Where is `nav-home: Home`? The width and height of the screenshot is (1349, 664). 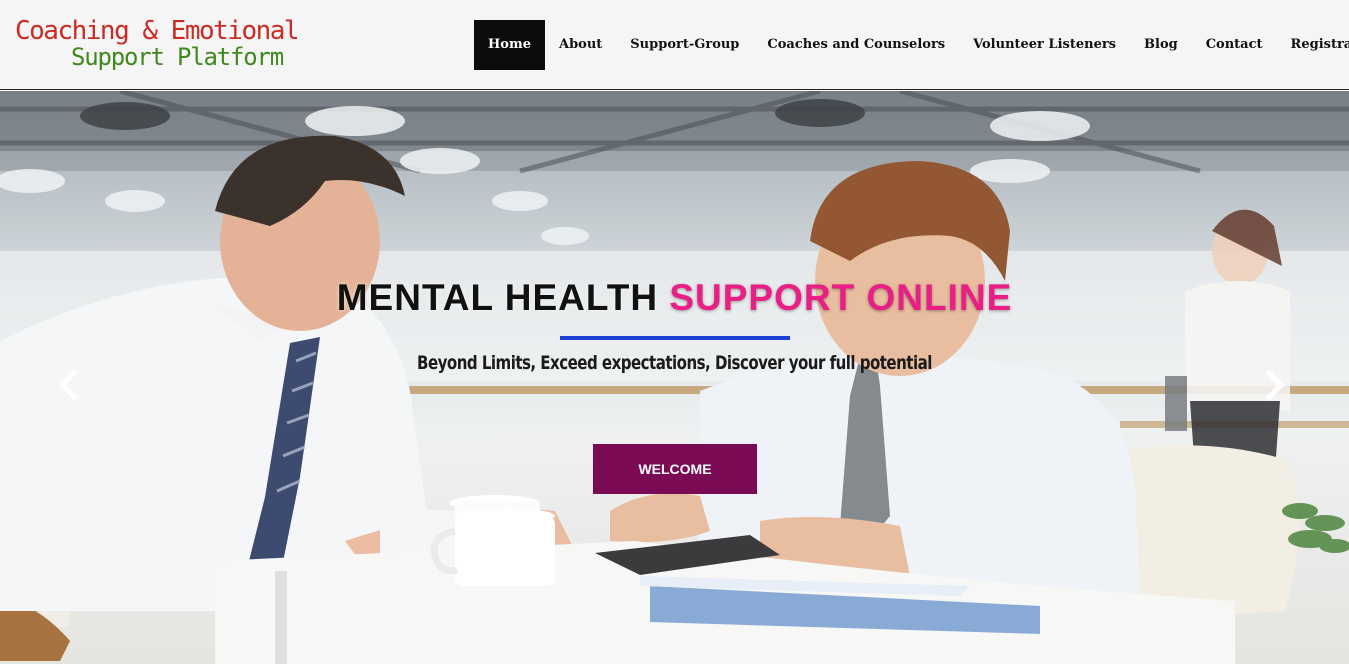
nav-home: Home is located at coordinates (509, 45).